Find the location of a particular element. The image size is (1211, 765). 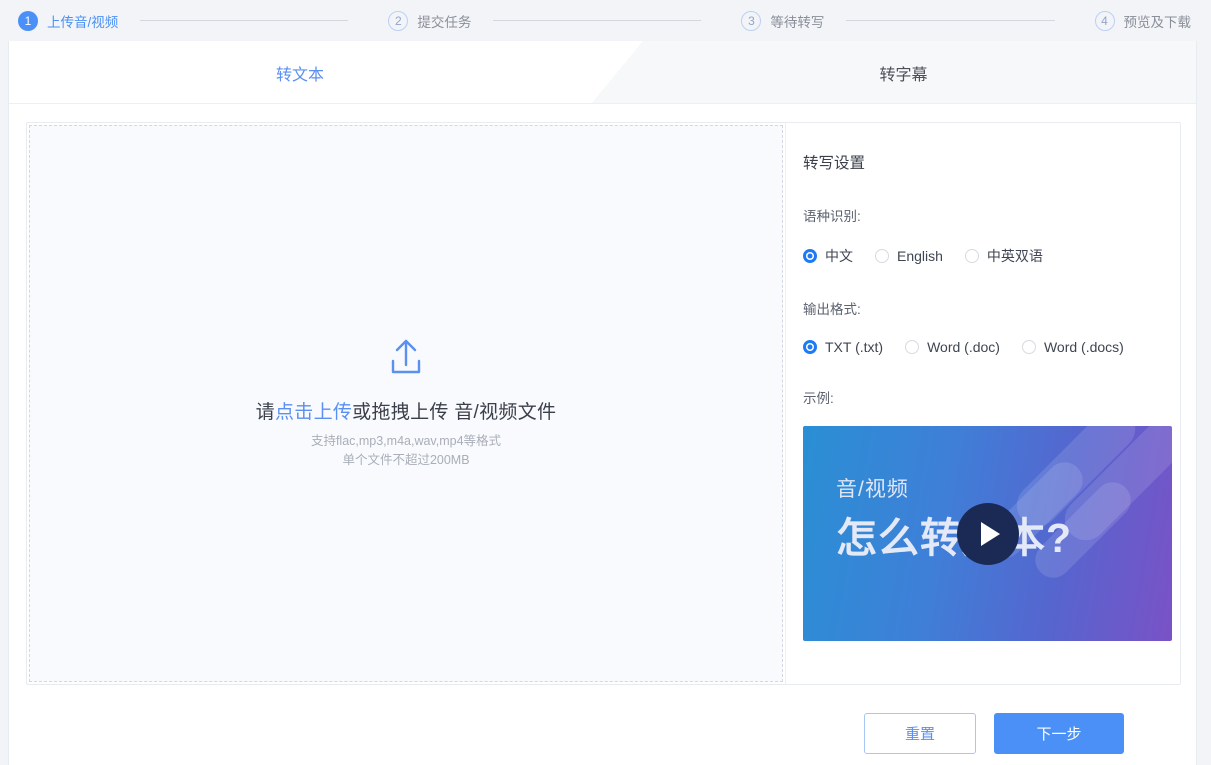

output-format-radio-group: TXT (.txt) Word (.doc) Word (.docs) is located at coordinates (991, 347).